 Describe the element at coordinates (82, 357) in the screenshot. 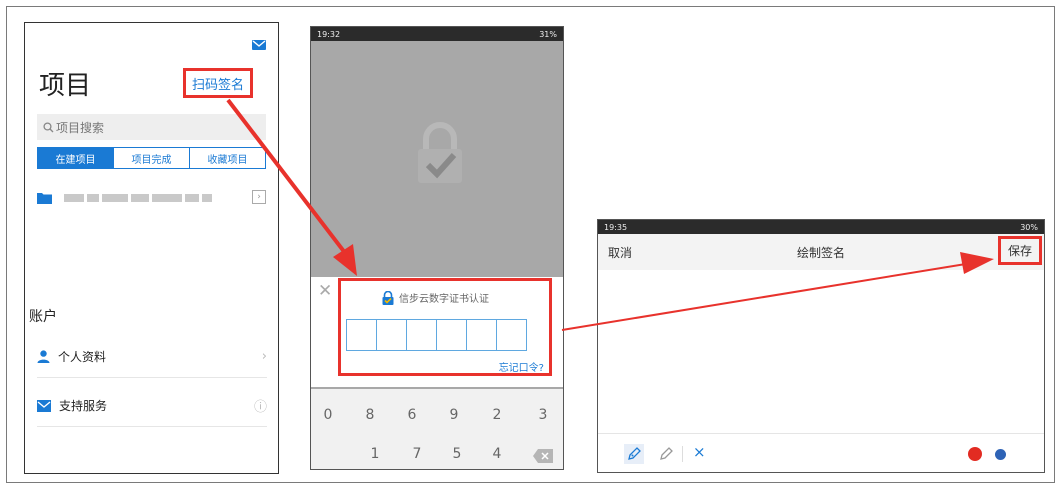

I see `menu-label: 个人资料` at that location.